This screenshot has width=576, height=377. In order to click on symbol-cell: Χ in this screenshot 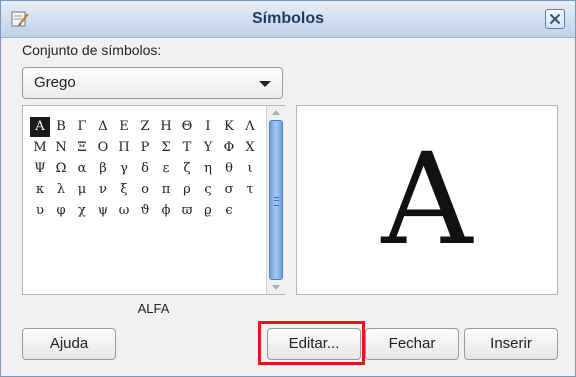, I will do `click(250, 148)`.